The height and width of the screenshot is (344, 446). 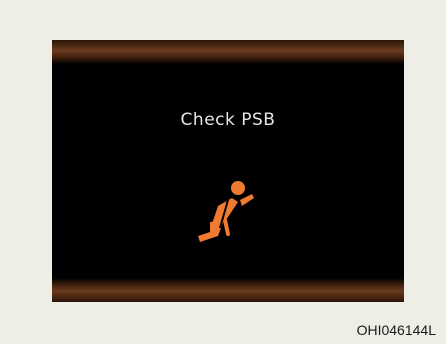 I want to click on seatbelt-warning-icon, so click(x=226, y=211).